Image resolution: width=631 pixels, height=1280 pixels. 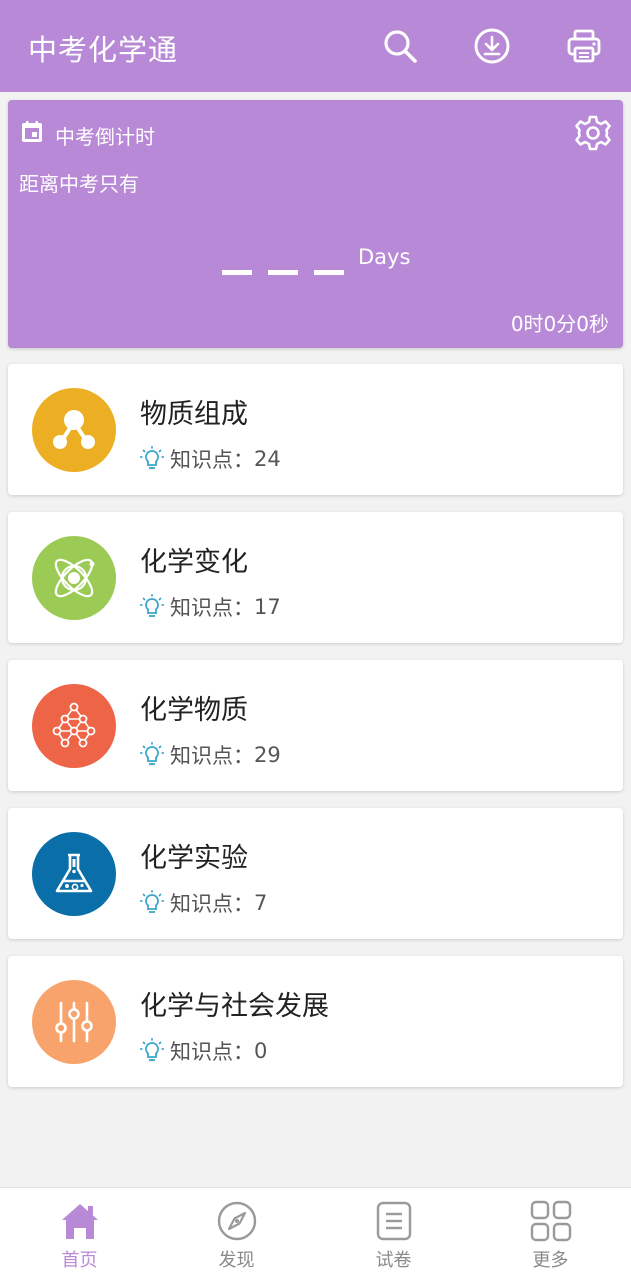 I want to click on tab-home: 首页, so click(x=79, y=1234).